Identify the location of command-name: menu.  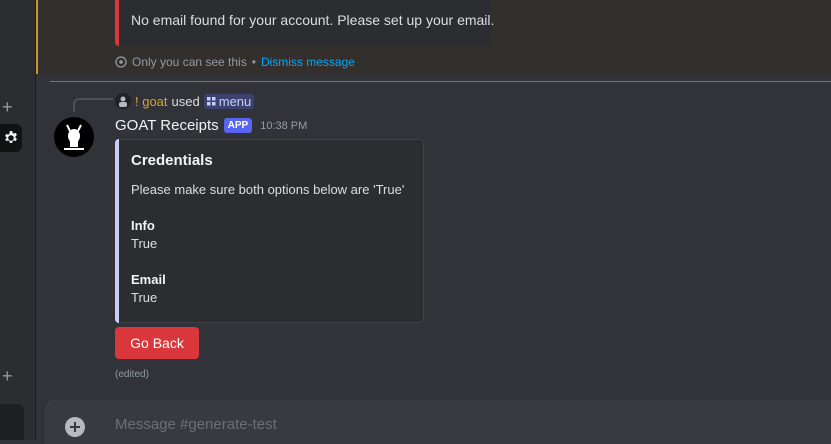
(235, 101).